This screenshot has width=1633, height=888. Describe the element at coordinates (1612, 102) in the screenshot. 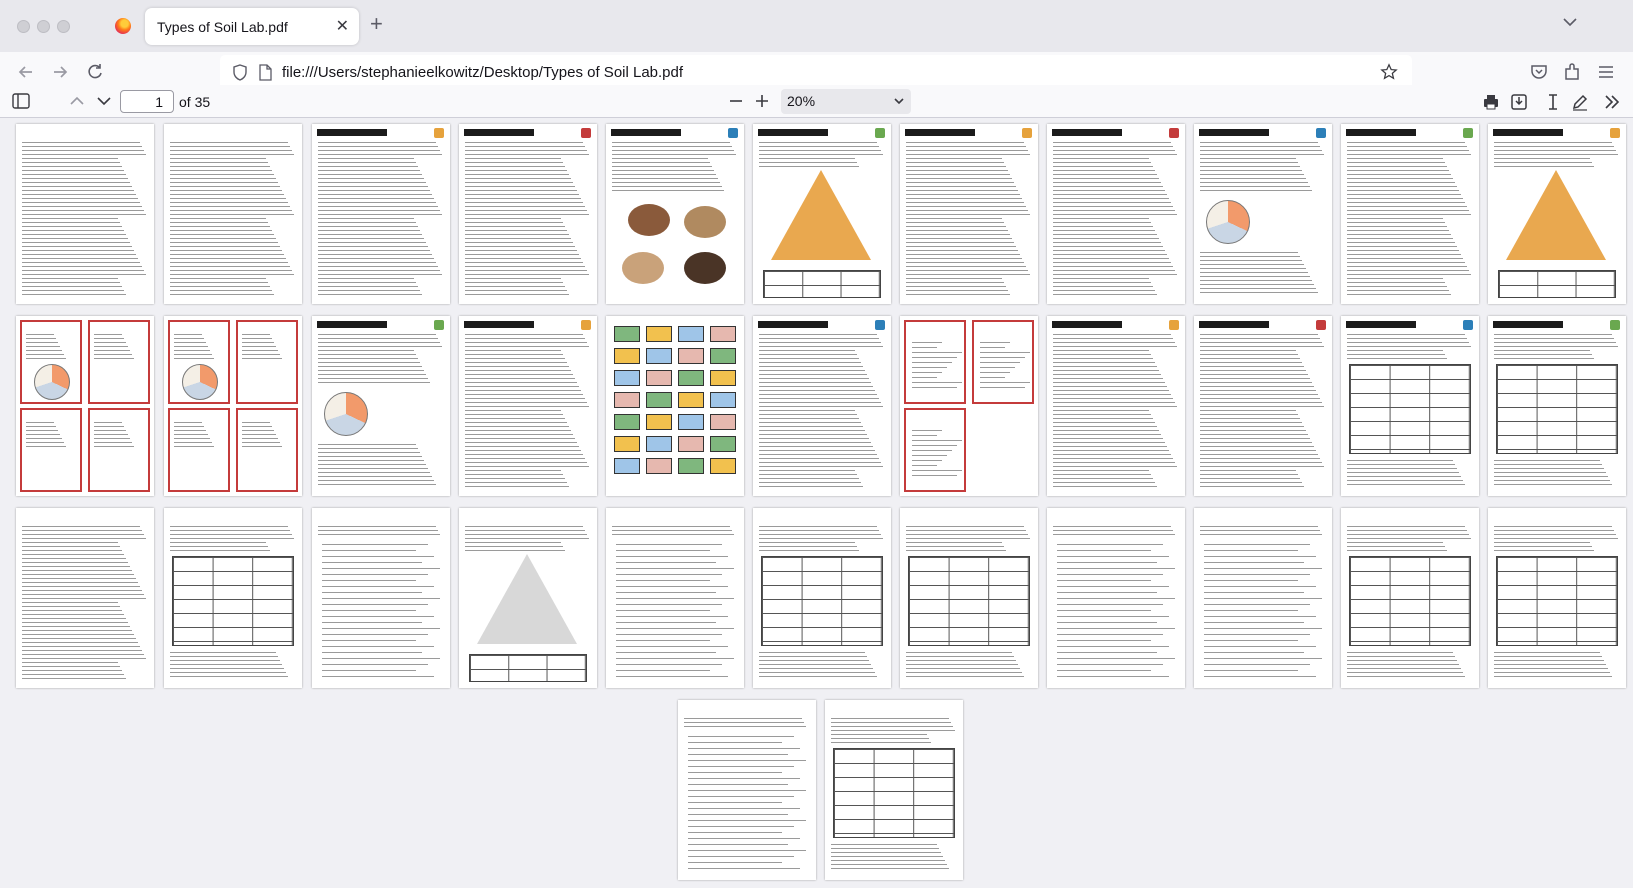

I see `more-tools-icon` at that location.